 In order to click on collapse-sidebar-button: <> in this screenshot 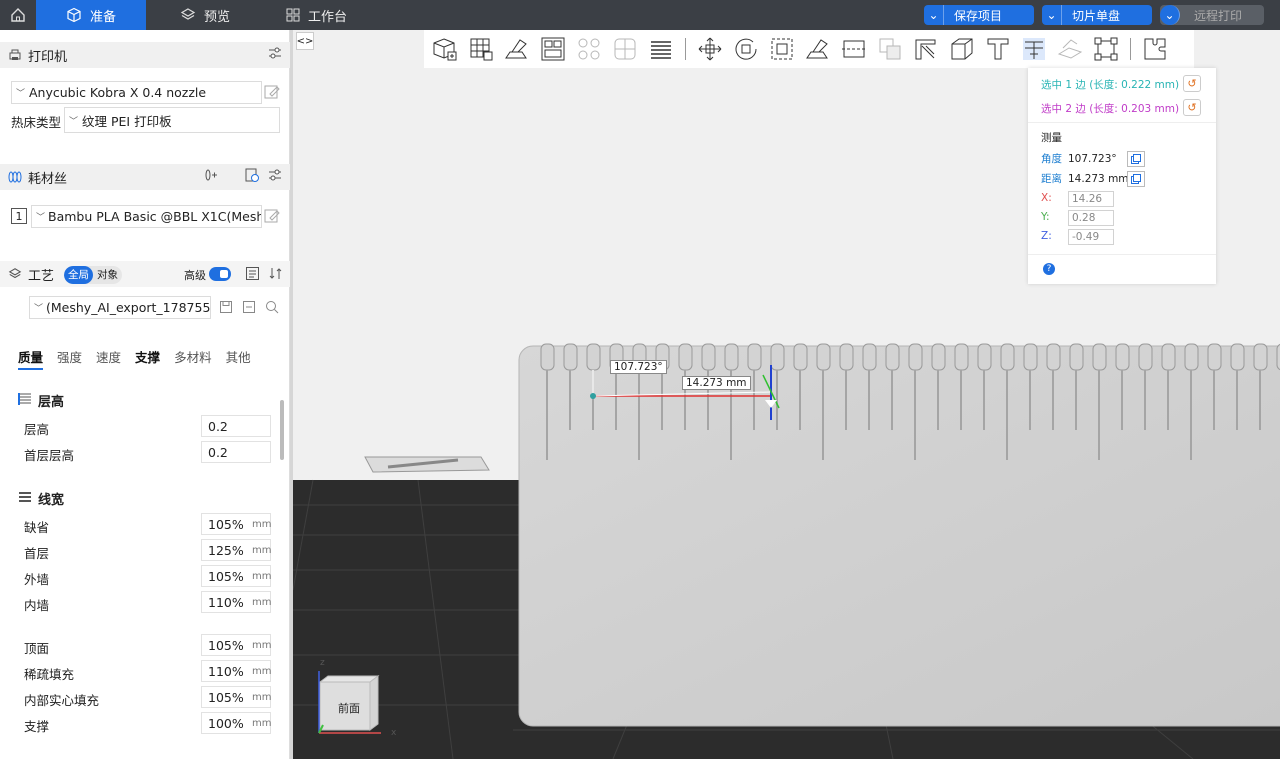, I will do `click(305, 41)`.